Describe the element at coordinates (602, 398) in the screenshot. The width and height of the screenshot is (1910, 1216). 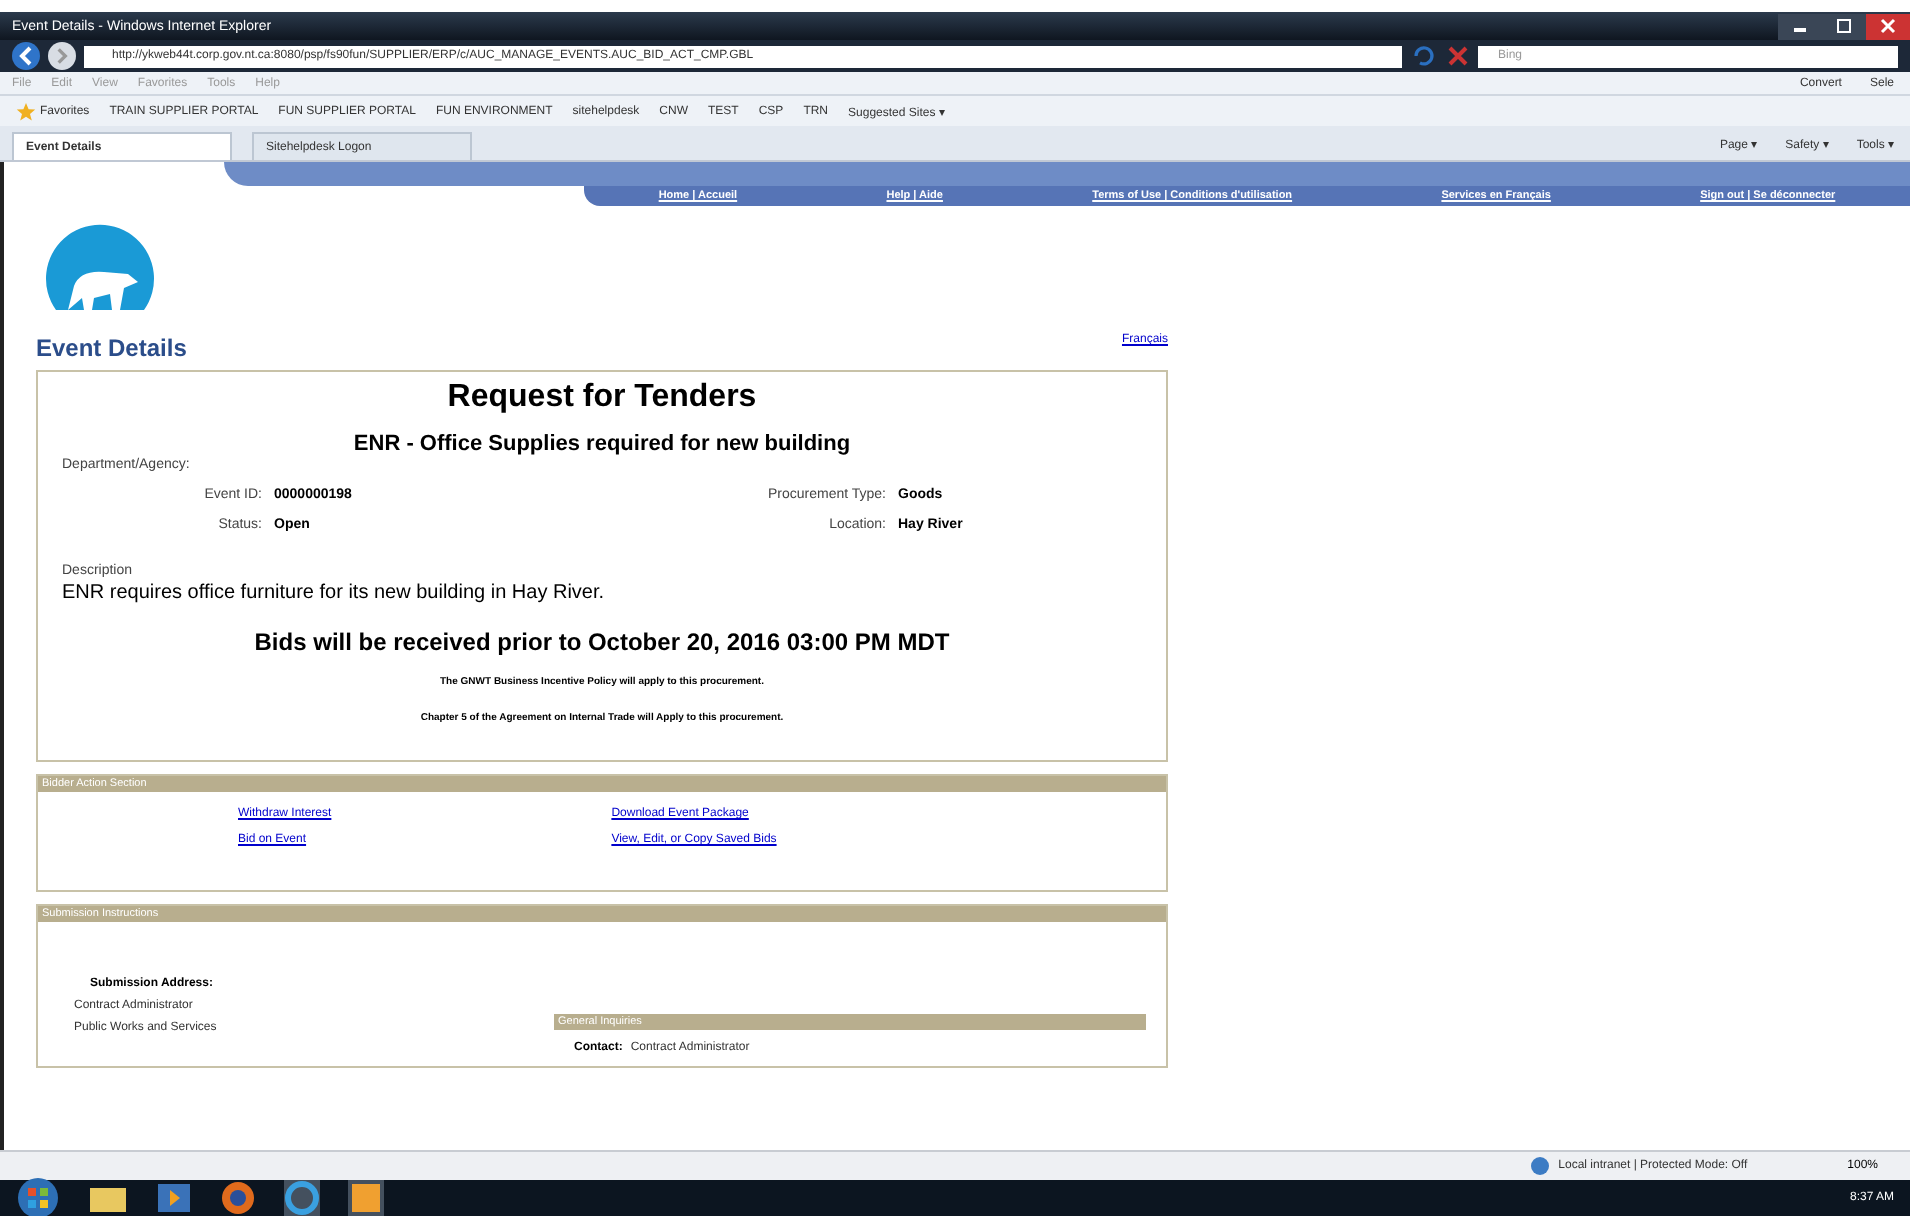
I see `event-type-title: Request for Tenders` at that location.